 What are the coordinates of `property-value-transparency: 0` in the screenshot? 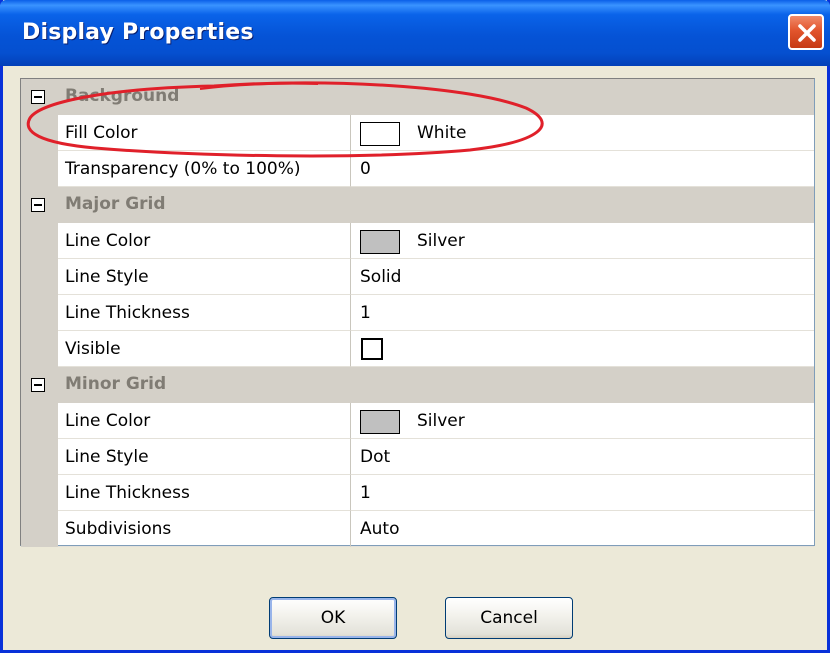 It's located at (582, 169).